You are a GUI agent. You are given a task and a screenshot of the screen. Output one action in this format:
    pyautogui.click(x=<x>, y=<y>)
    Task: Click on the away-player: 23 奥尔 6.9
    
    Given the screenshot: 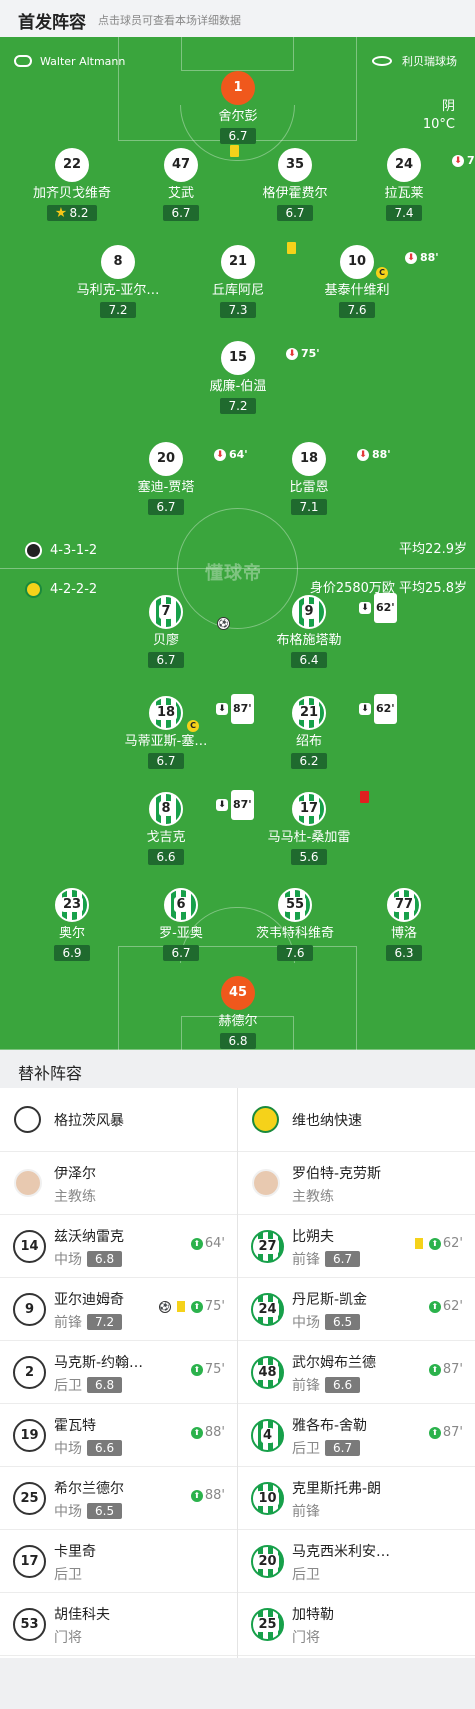 What is the action you would take?
    pyautogui.click(x=72, y=924)
    